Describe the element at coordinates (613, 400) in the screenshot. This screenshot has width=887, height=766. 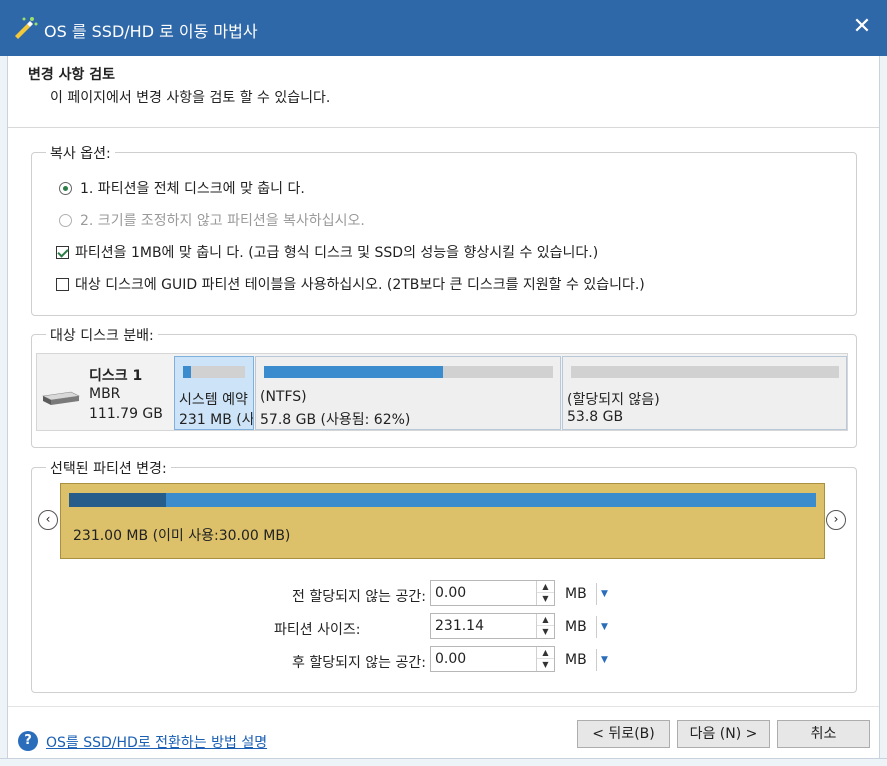
I see `partition-label: (할당되지 않음)` at that location.